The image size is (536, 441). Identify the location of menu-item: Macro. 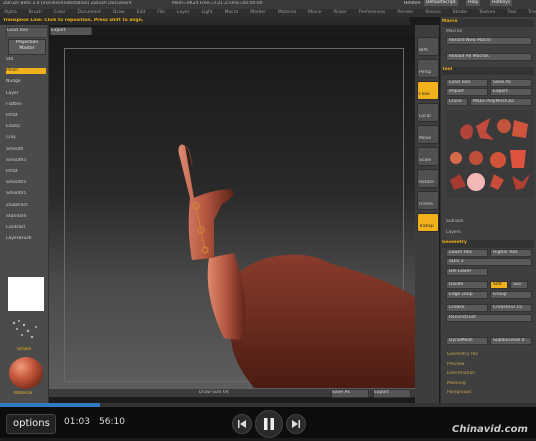
(232, 13).